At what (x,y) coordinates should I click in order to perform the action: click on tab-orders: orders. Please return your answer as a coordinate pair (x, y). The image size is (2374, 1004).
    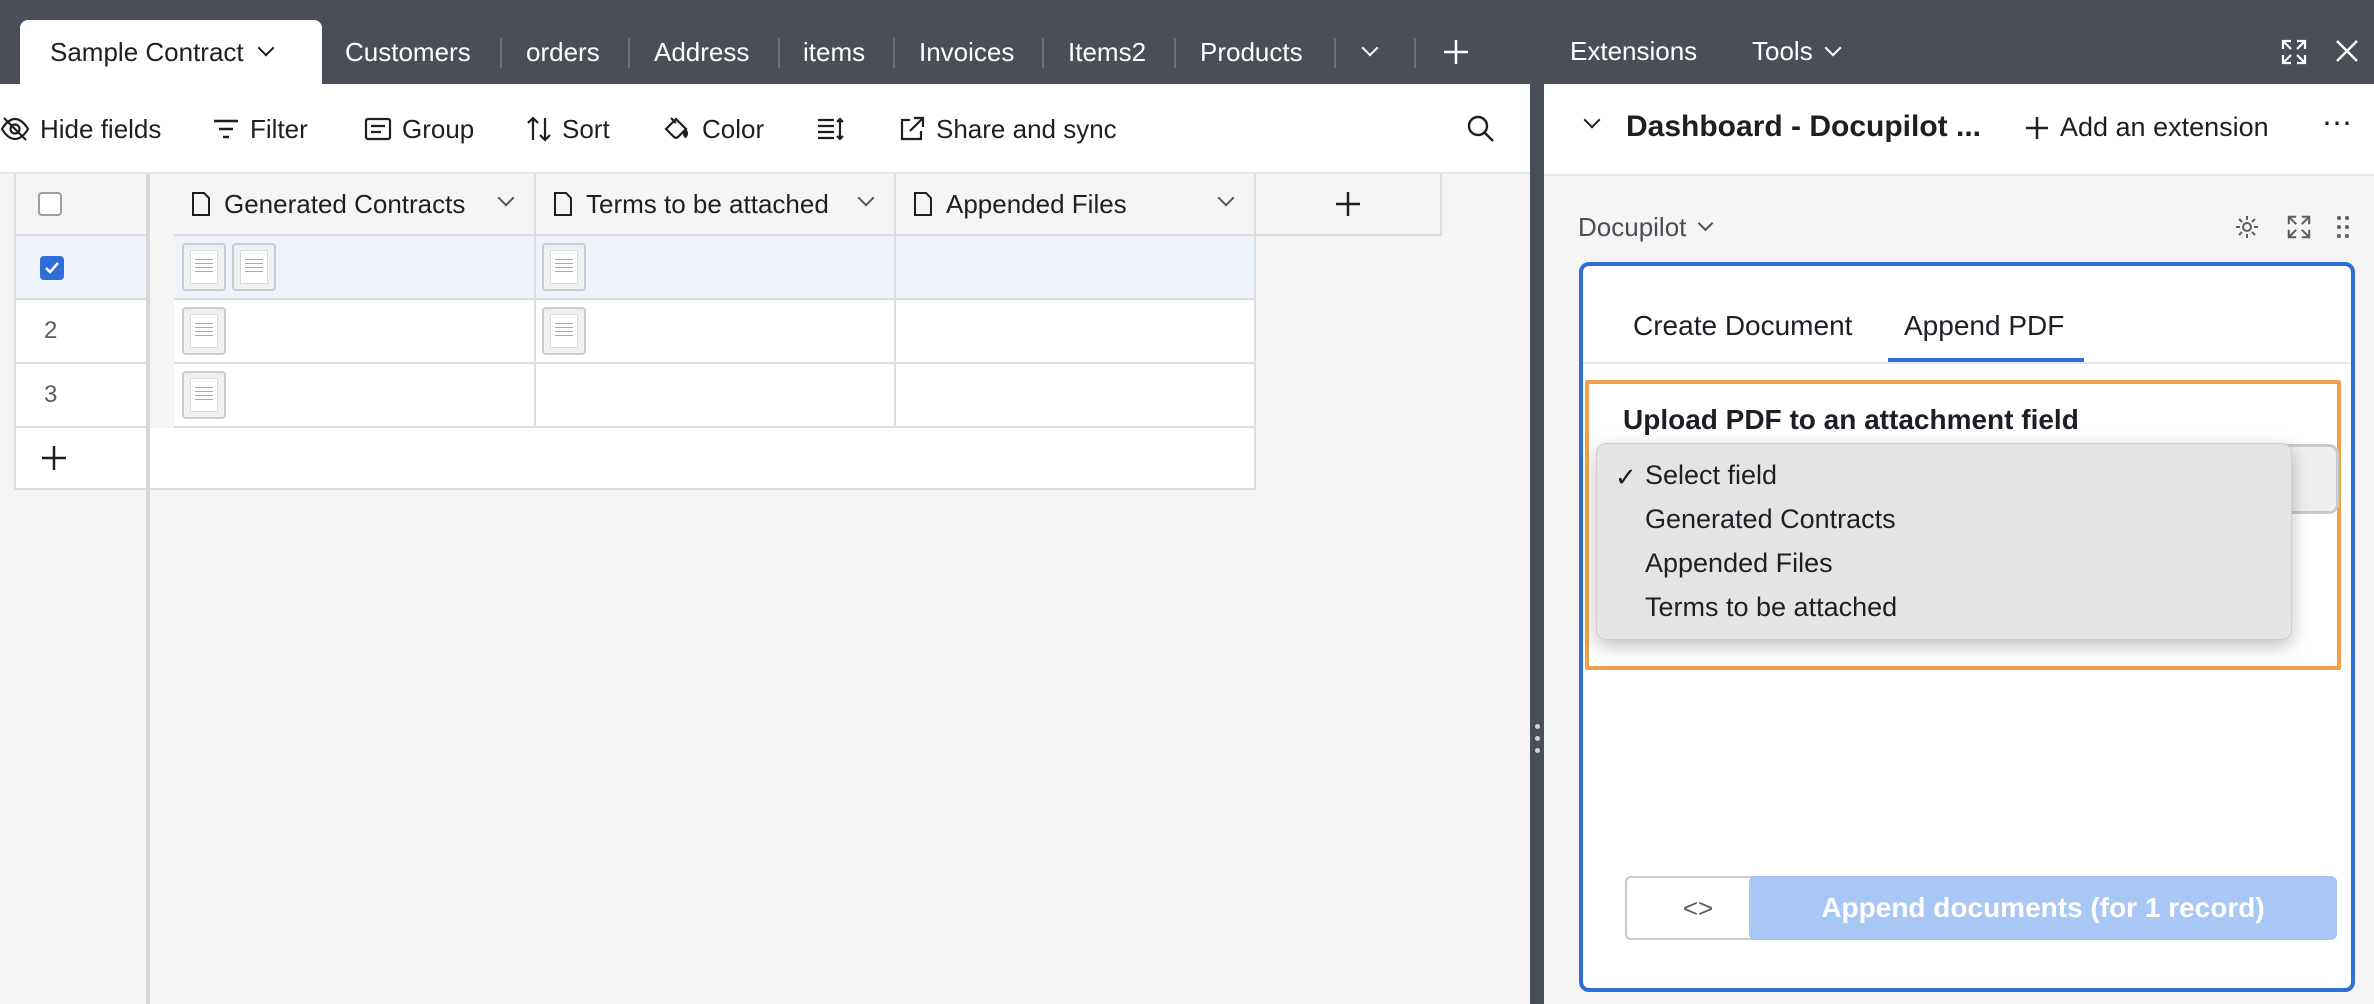
    Looking at the image, I should click on (563, 52).